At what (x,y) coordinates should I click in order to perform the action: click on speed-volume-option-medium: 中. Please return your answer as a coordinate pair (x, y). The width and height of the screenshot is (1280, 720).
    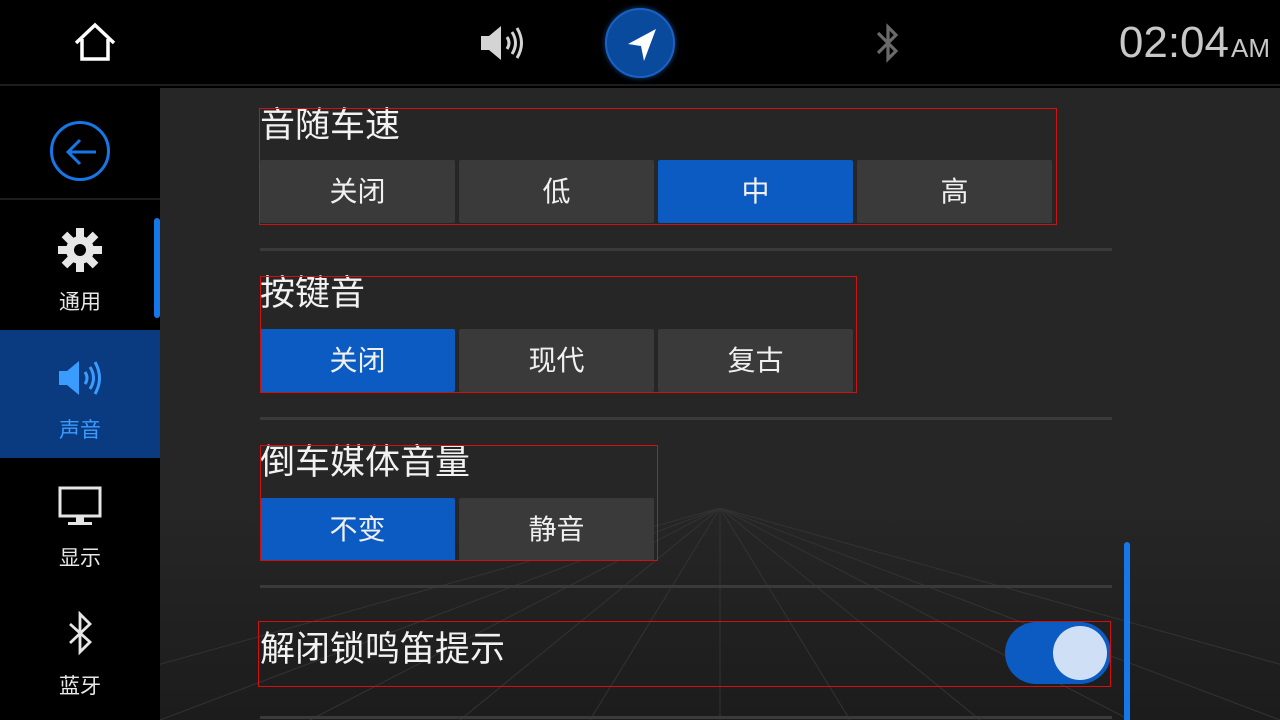
    Looking at the image, I should click on (755, 191).